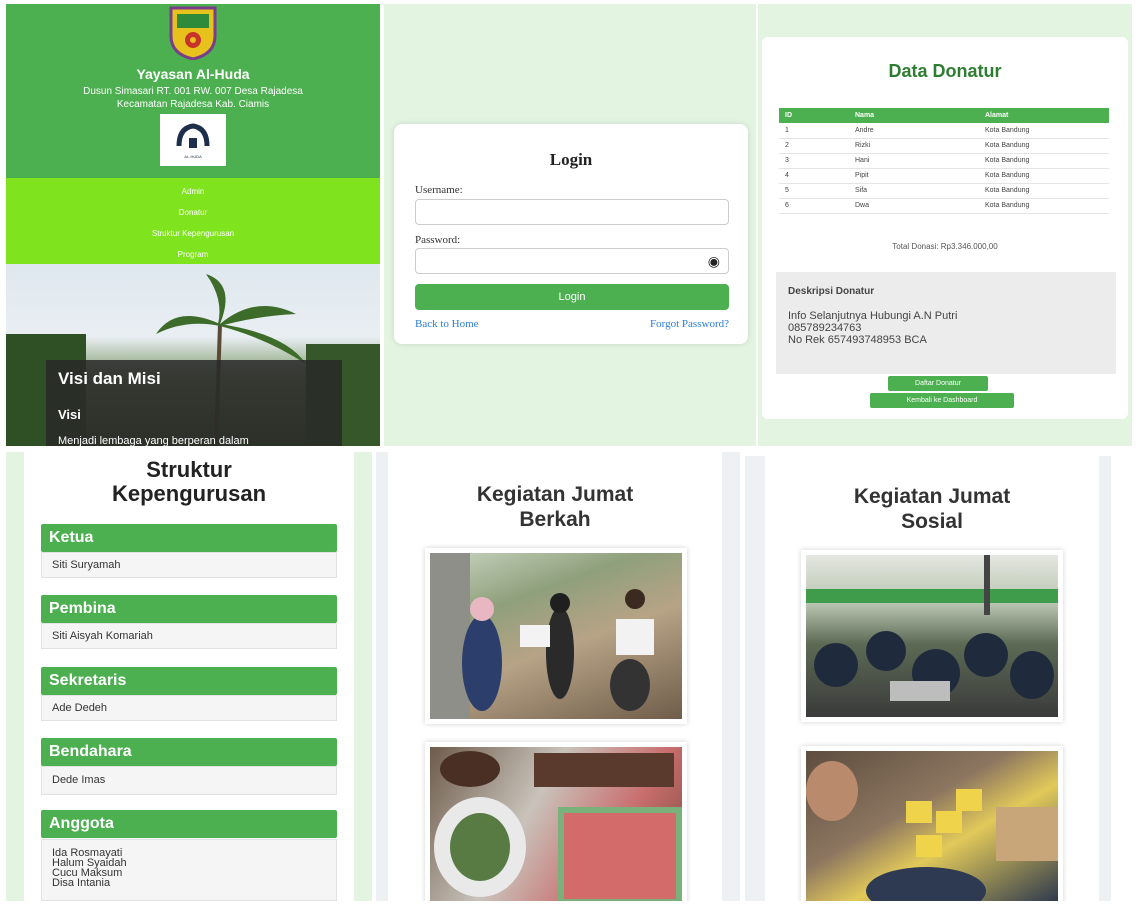 This screenshot has width=1136, height=905. I want to click on col-id: ID, so click(814, 115).